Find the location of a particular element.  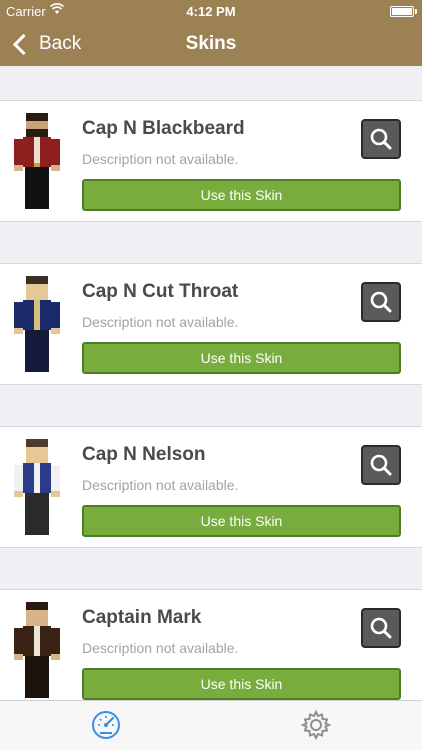

top-bar: Carrier 4:12 PM Back Skins is located at coordinates (211, 33).